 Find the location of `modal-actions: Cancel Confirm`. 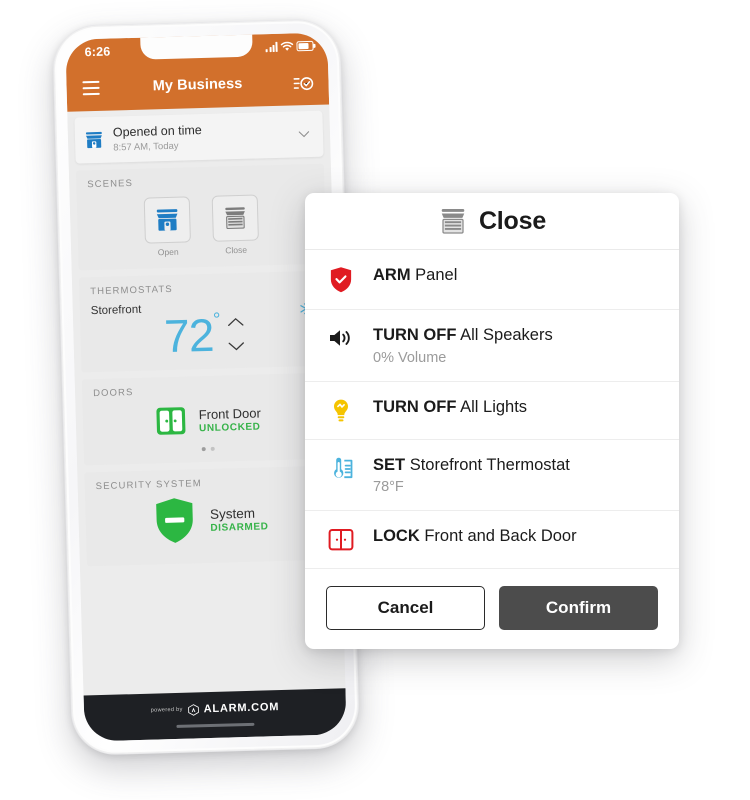

modal-actions: Cancel Confirm is located at coordinates (492, 609).